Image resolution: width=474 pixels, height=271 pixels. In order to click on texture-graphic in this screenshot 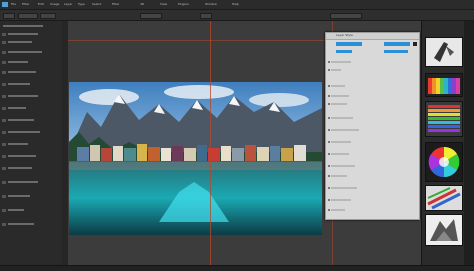, I will do `click(444, 230)`.